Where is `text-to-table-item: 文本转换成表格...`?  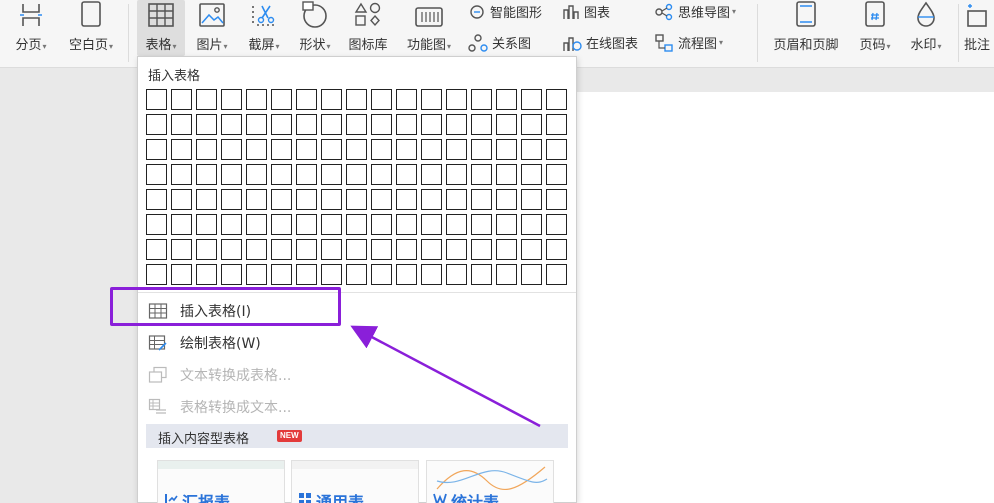
text-to-table-item: 文本转换成表格... is located at coordinates (219, 375).